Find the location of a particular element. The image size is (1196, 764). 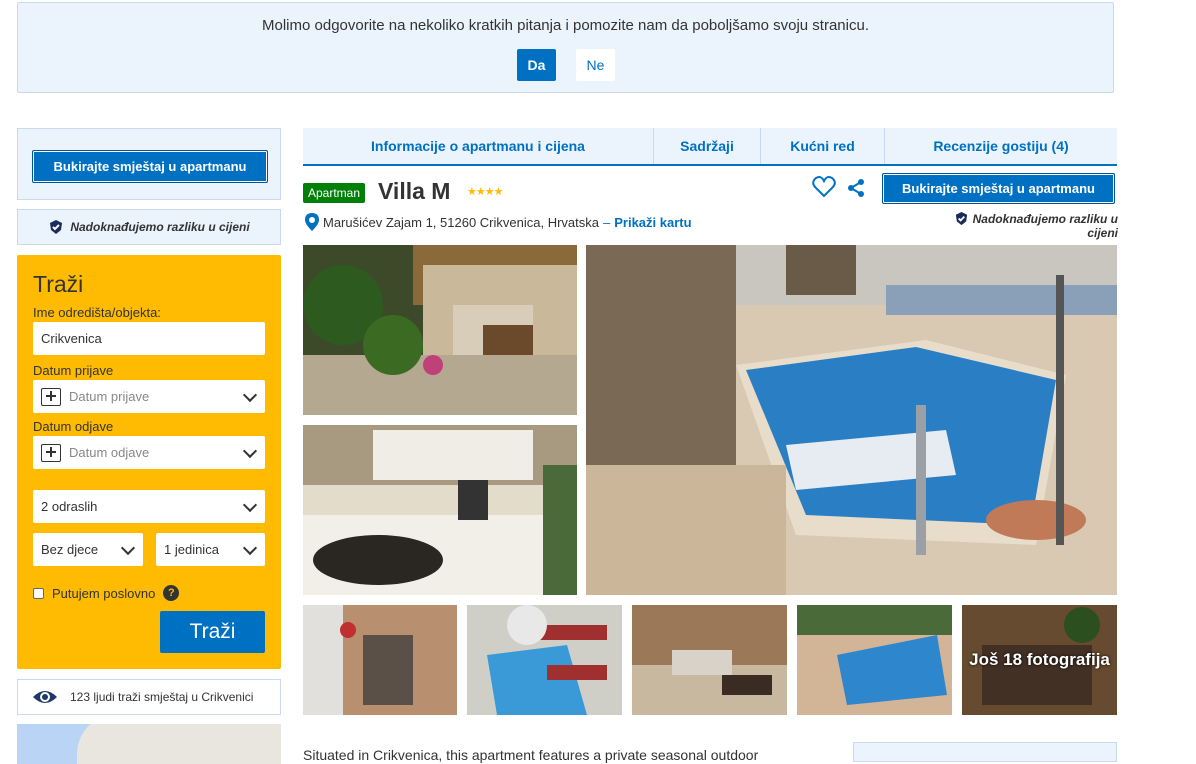

checkout-field: Datum odjave is located at coordinates (149, 452).